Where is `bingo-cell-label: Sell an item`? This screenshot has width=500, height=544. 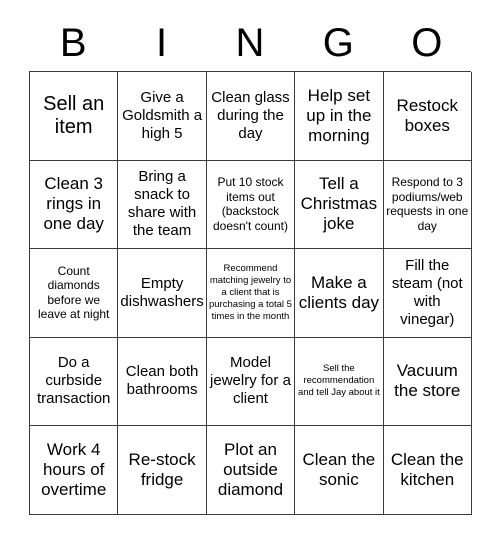 bingo-cell-label: Sell an item is located at coordinates (74, 115).